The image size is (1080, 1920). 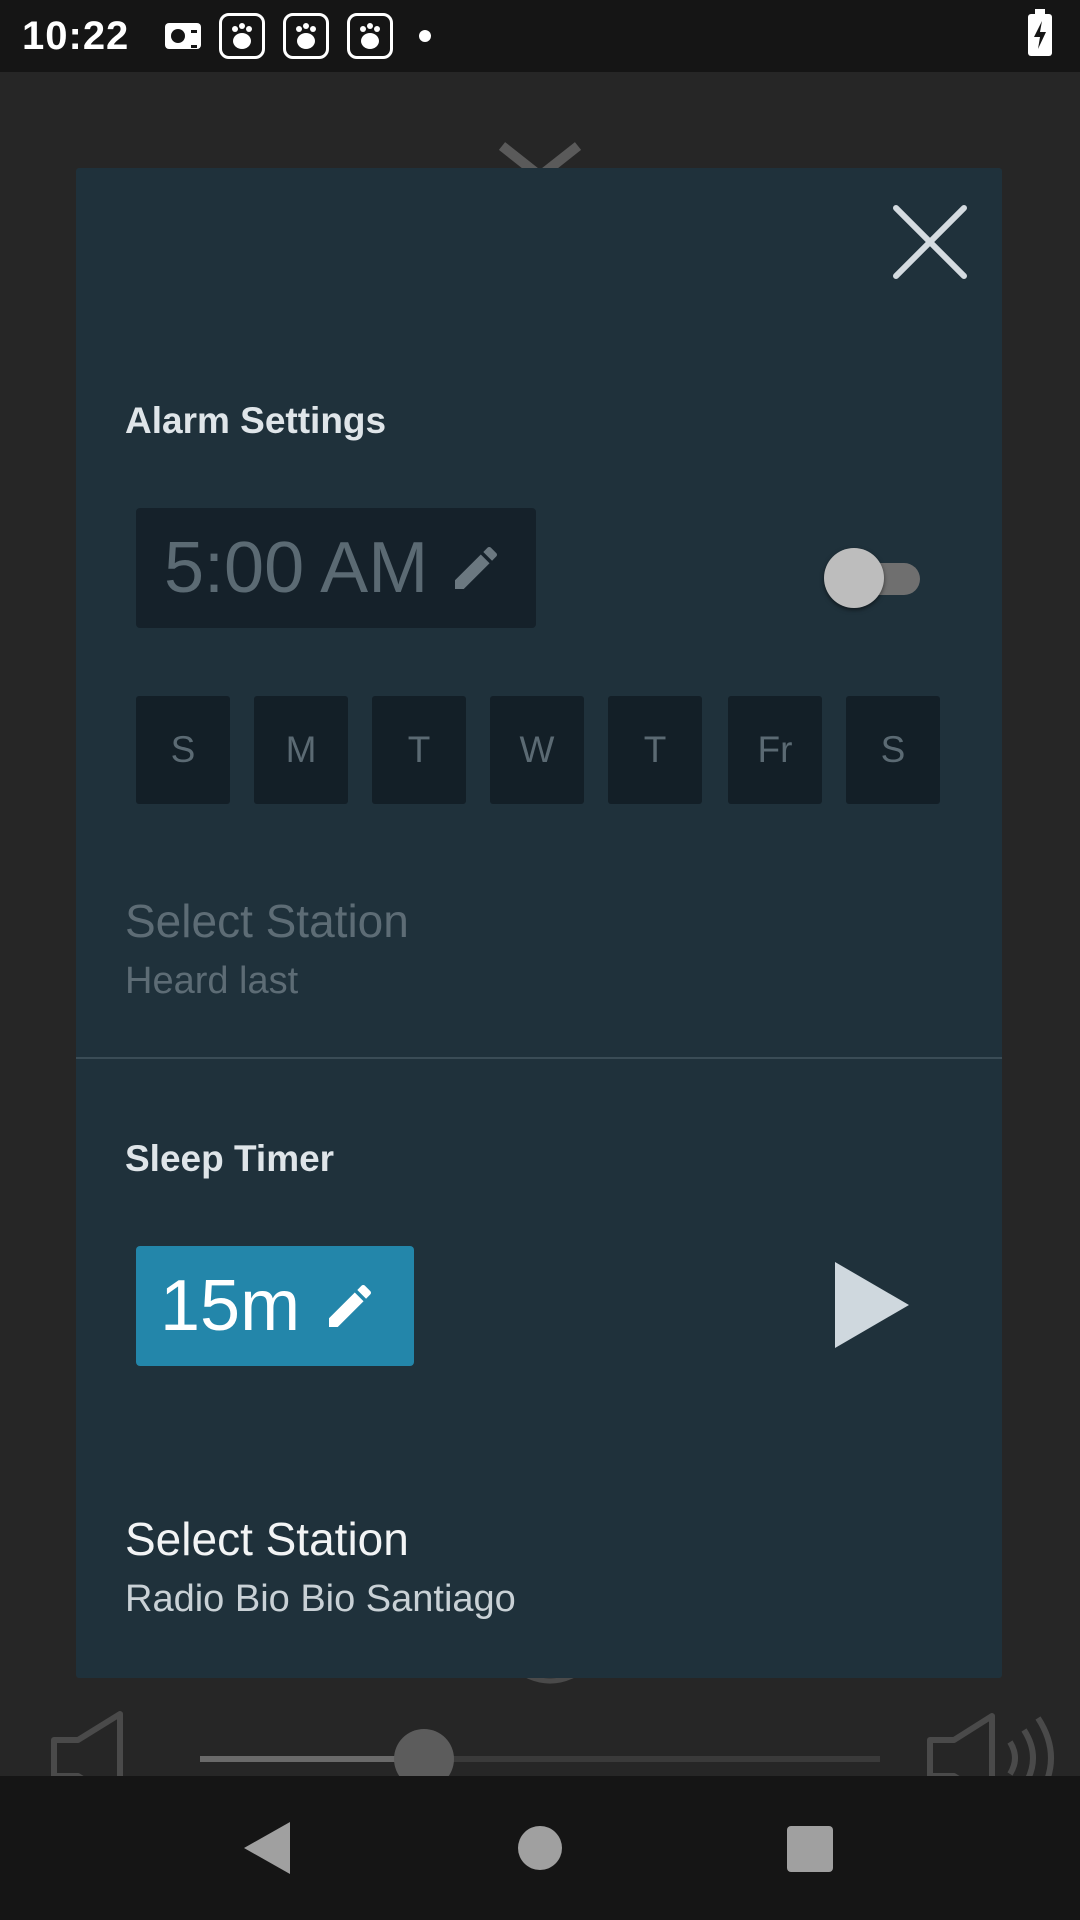 What do you see at coordinates (537, 750) in the screenshot?
I see `day-wednesday-button: W` at bounding box center [537, 750].